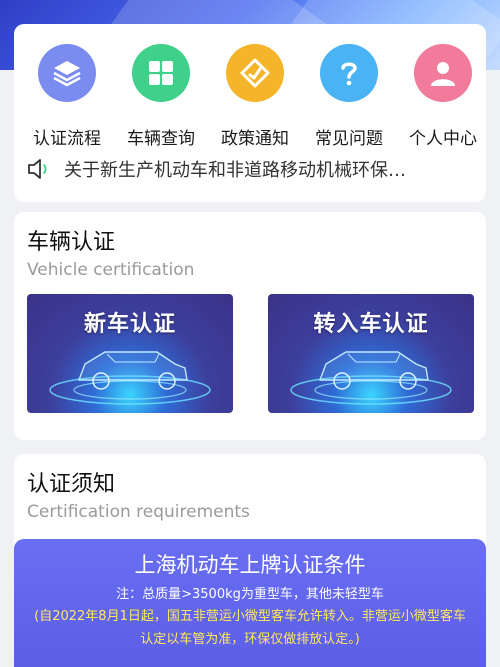  What do you see at coordinates (443, 73) in the screenshot?
I see `person-icon` at bounding box center [443, 73].